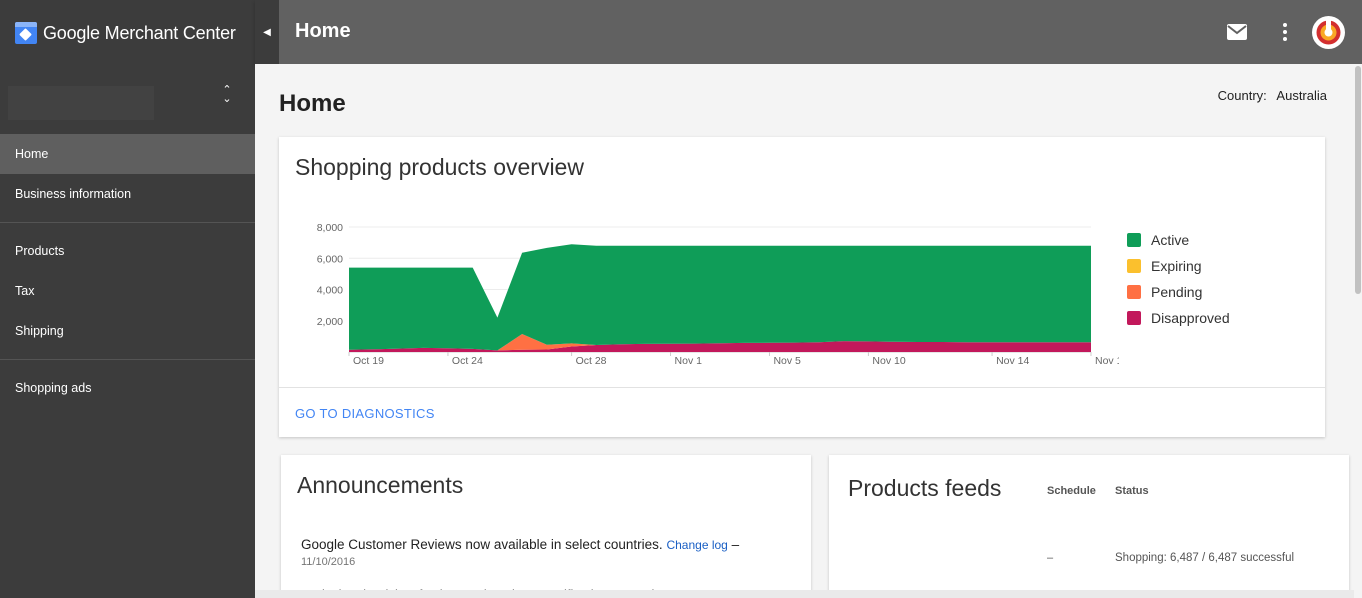 Image resolution: width=1362 pixels, height=598 pixels. Describe the element at coordinates (689, 361) in the screenshot. I see `x-tick-label: Nov 1` at that location.